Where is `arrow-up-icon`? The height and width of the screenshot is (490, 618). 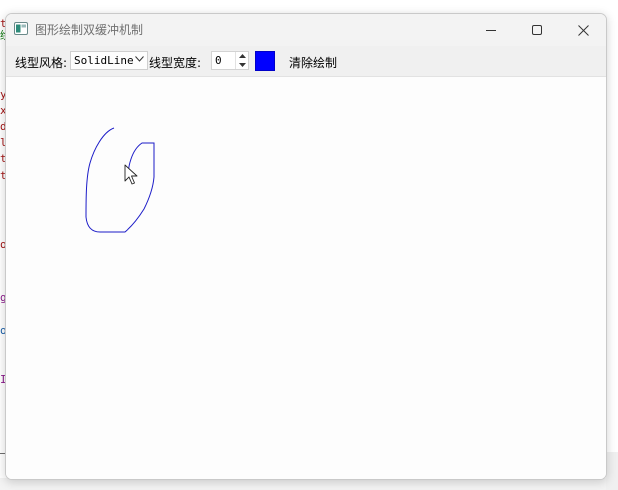
arrow-up-icon is located at coordinates (242, 56).